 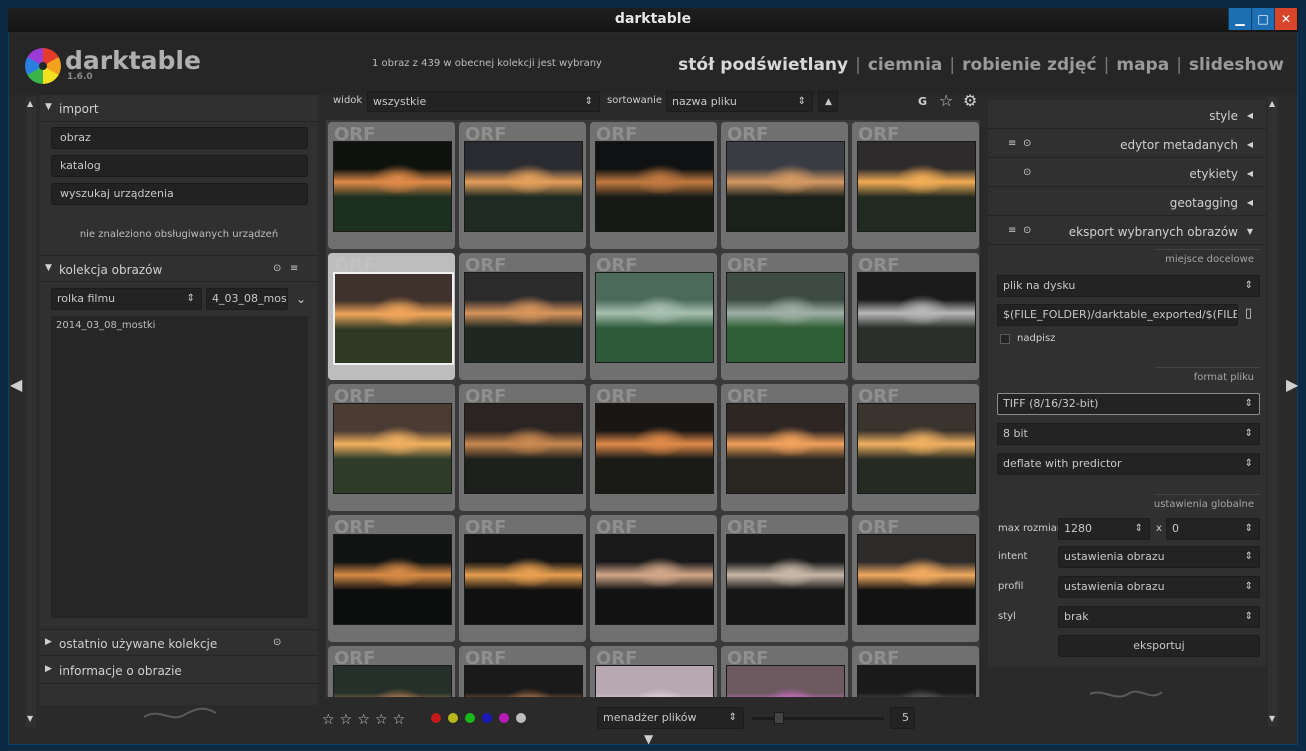 What do you see at coordinates (1142, 65) in the screenshot?
I see `view-map: mapa` at bounding box center [1142, 65].